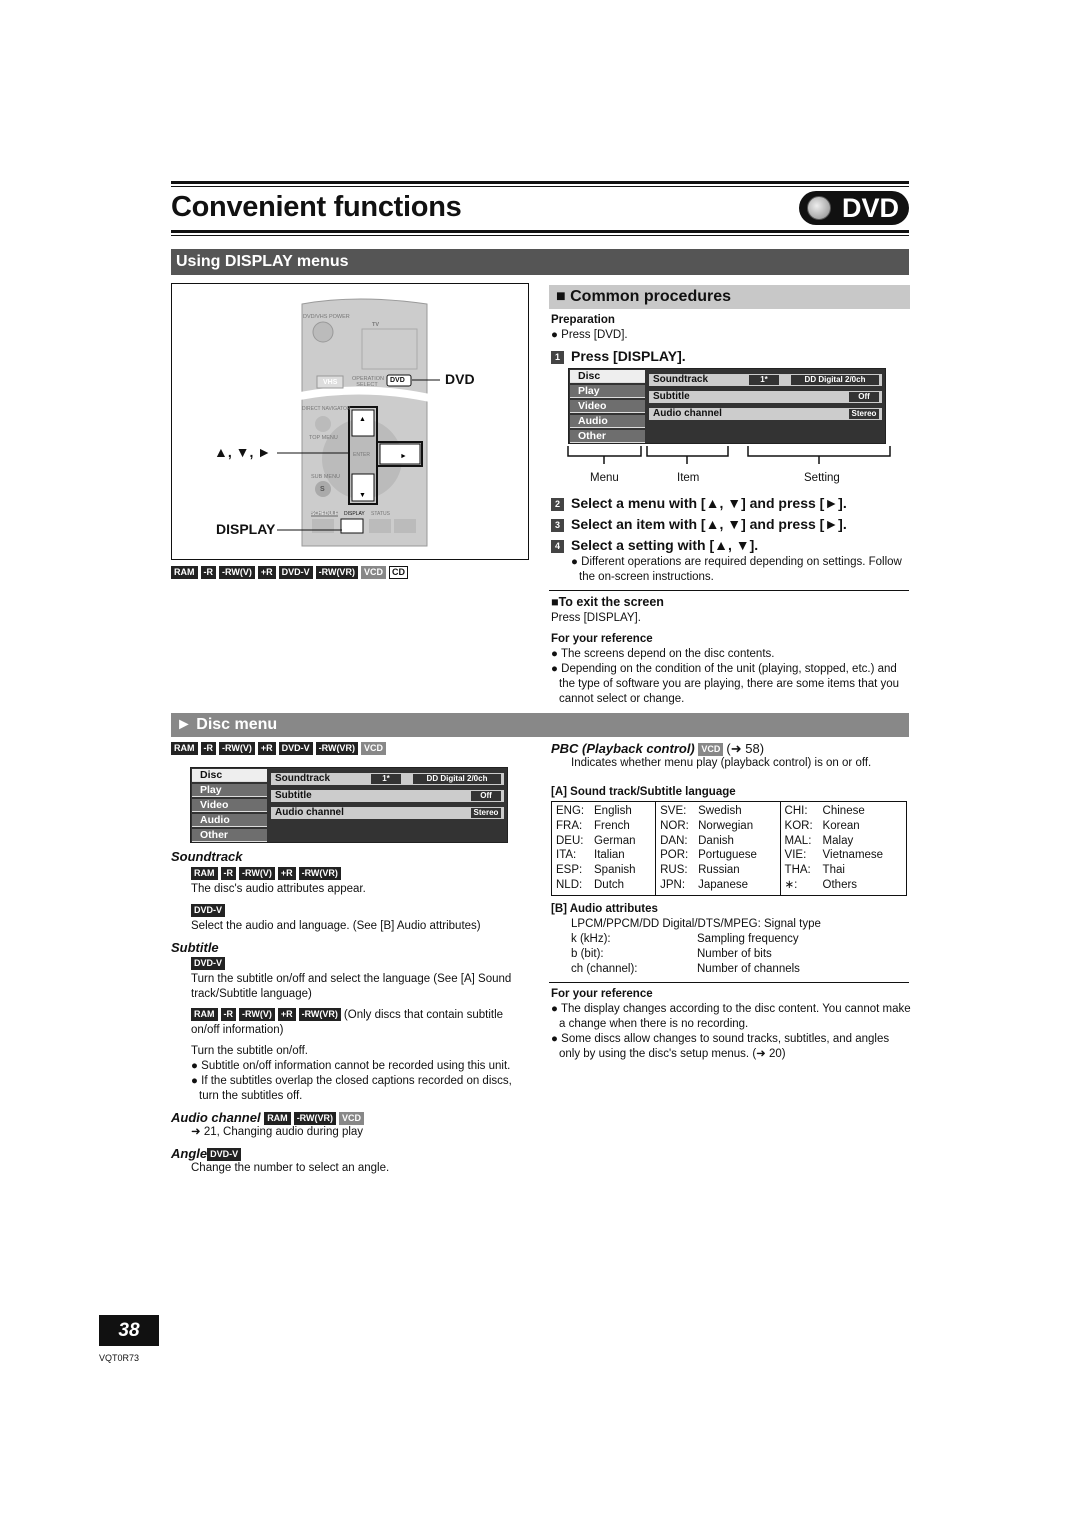  What do you see at coordinates (361, 455) in the screenshot?
I see `enter-button-label: ENTER` at bounding box center [361, 455].